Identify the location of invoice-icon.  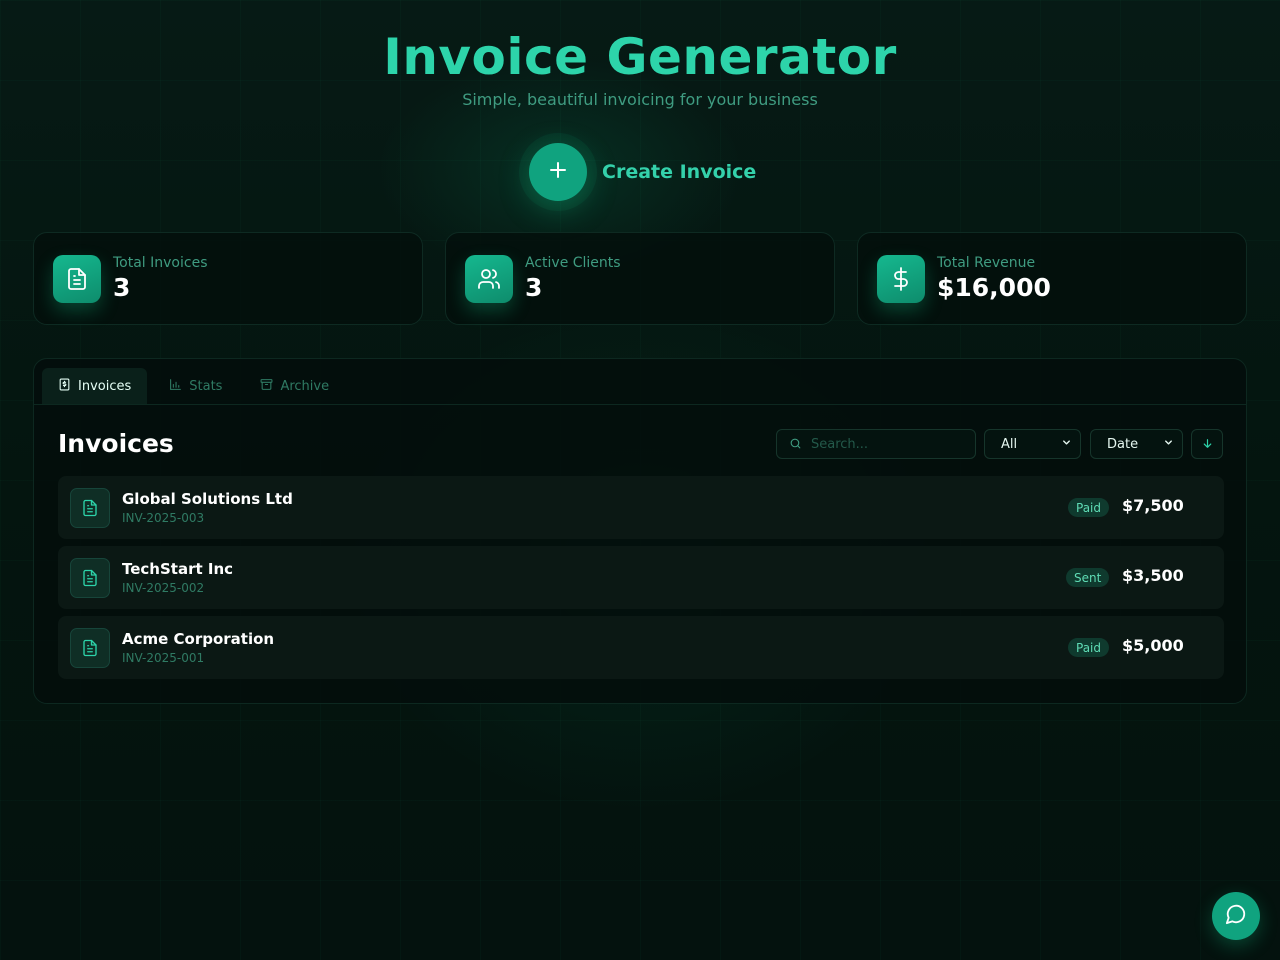
(64, 386).